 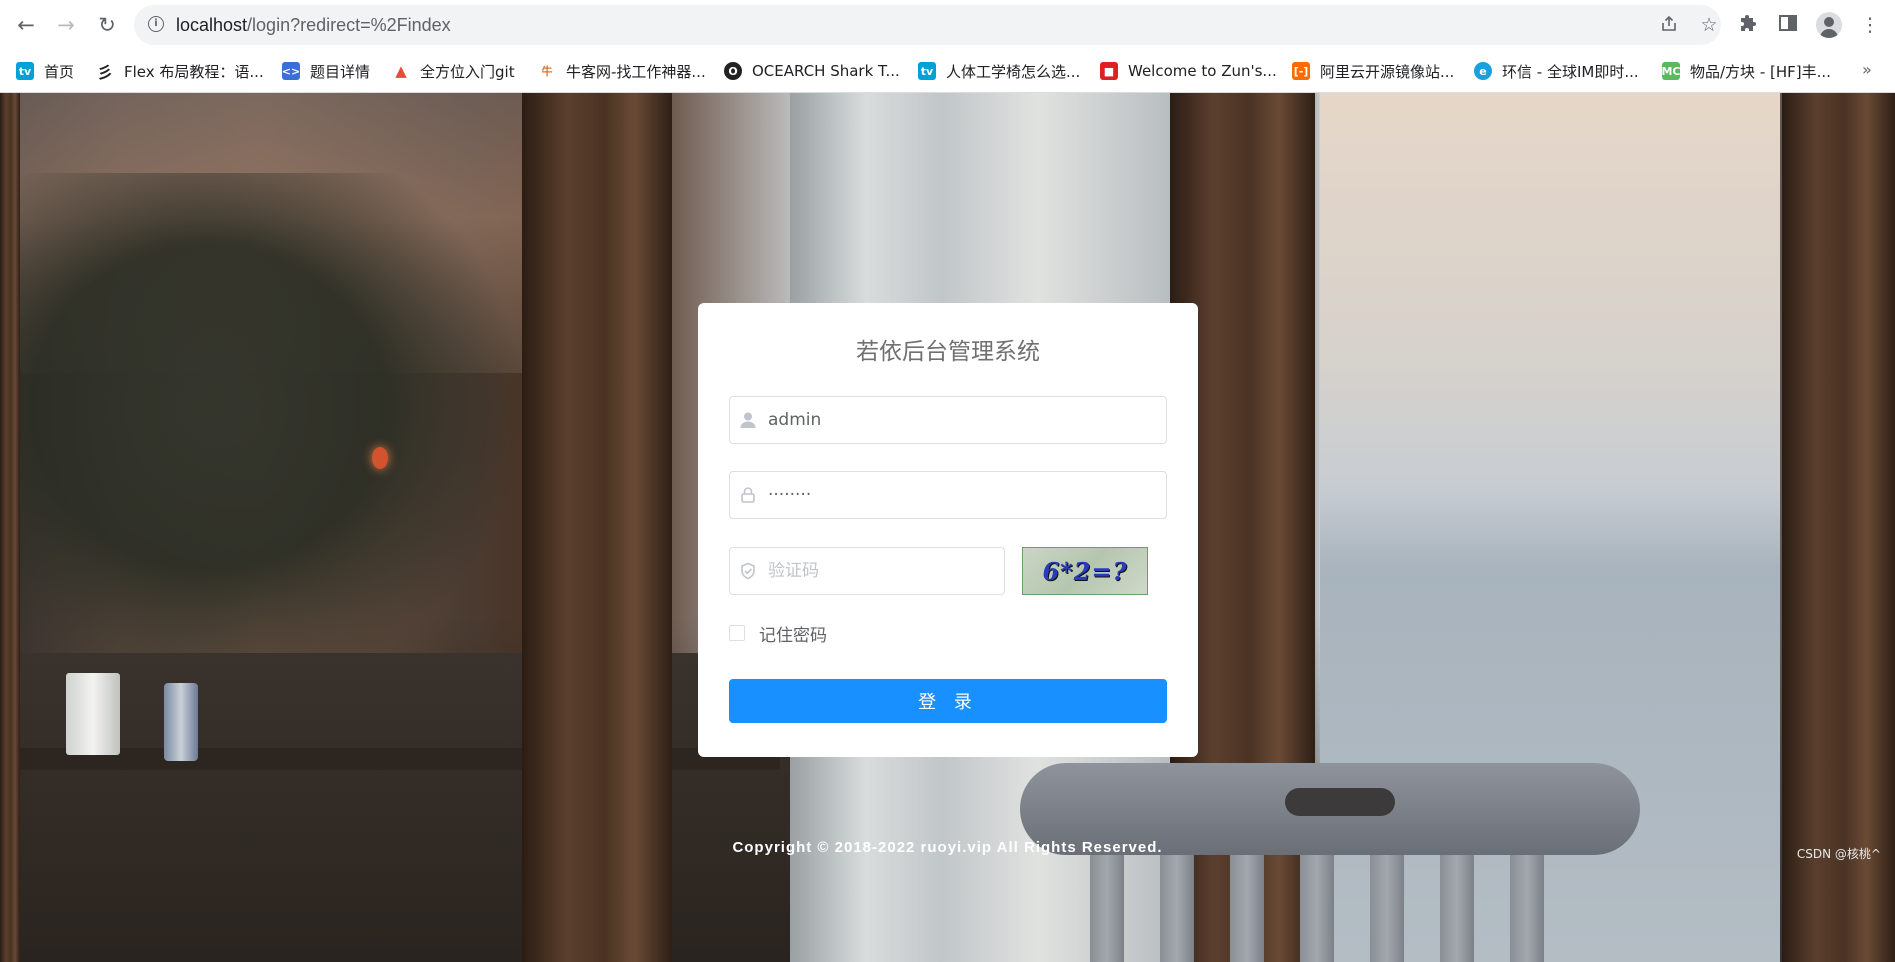 I want to click on ink-icon: 彡, so click(x=105, y=72).